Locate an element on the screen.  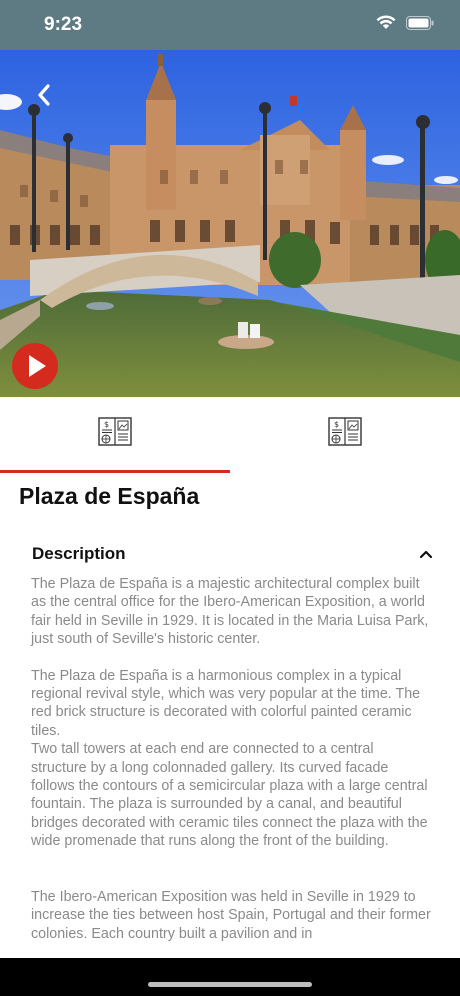
battery-icon is located at coordinates (420, 25).